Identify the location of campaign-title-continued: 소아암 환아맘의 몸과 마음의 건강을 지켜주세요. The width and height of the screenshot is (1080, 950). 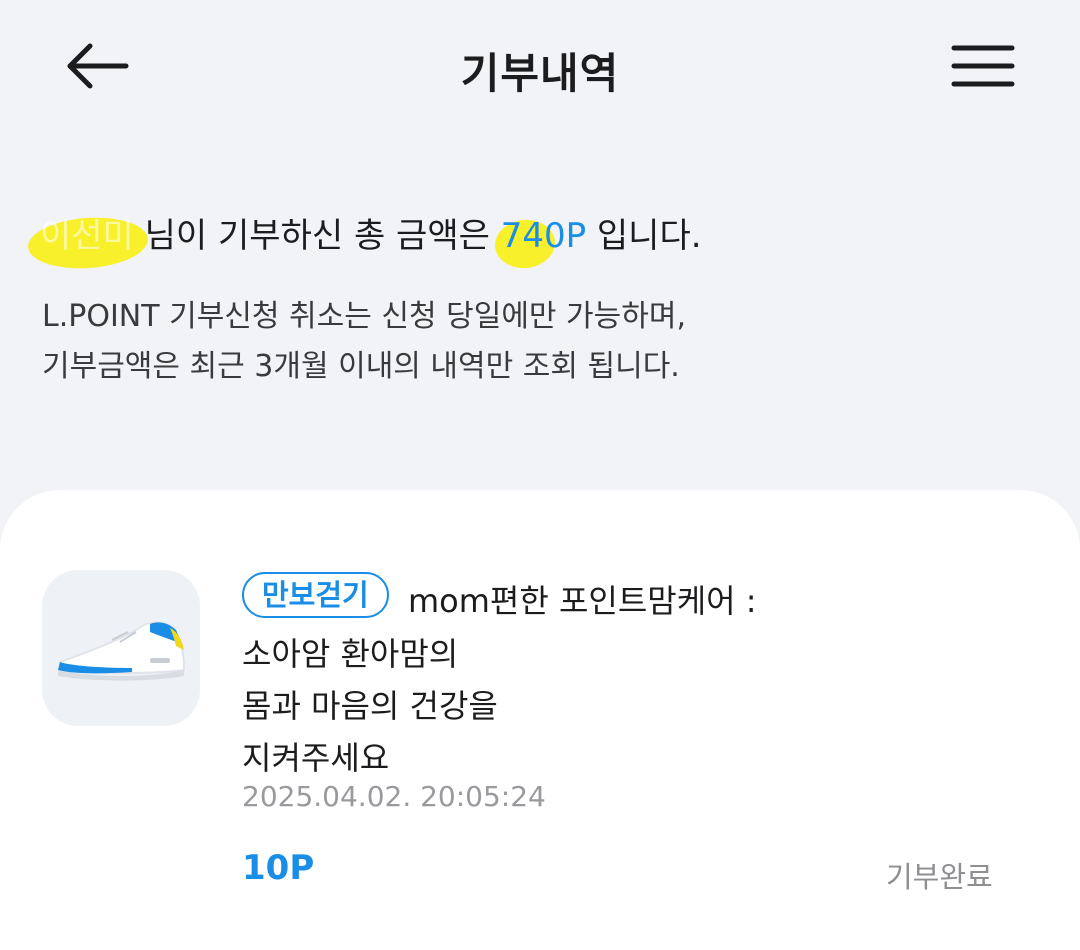
(370, 706).